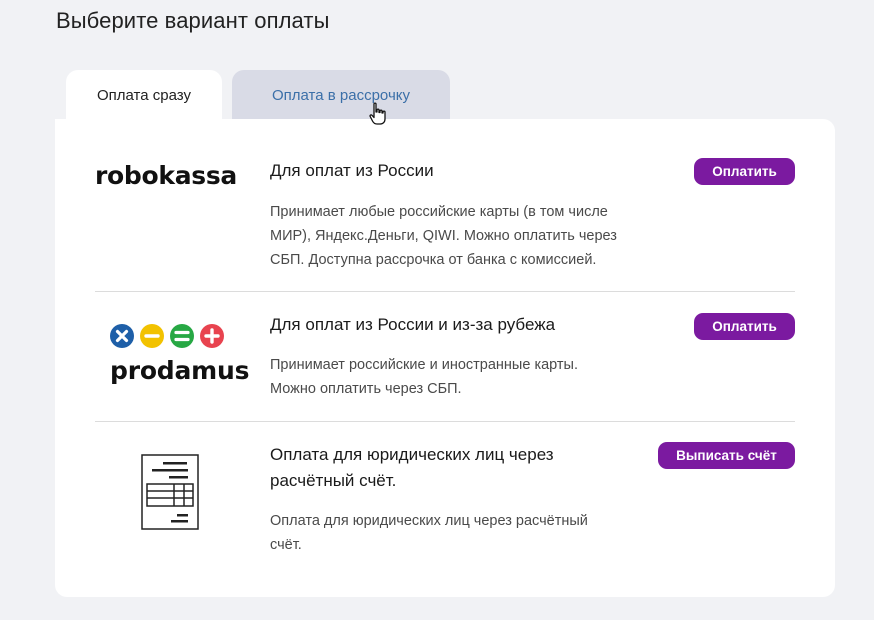 The height and width of the screenshot is (620, 874). What do you see at coordinates (341, 95) in the screenshot?
I see `tab-installments: Оплата в рассрочку` at bounding box center [341, 95].